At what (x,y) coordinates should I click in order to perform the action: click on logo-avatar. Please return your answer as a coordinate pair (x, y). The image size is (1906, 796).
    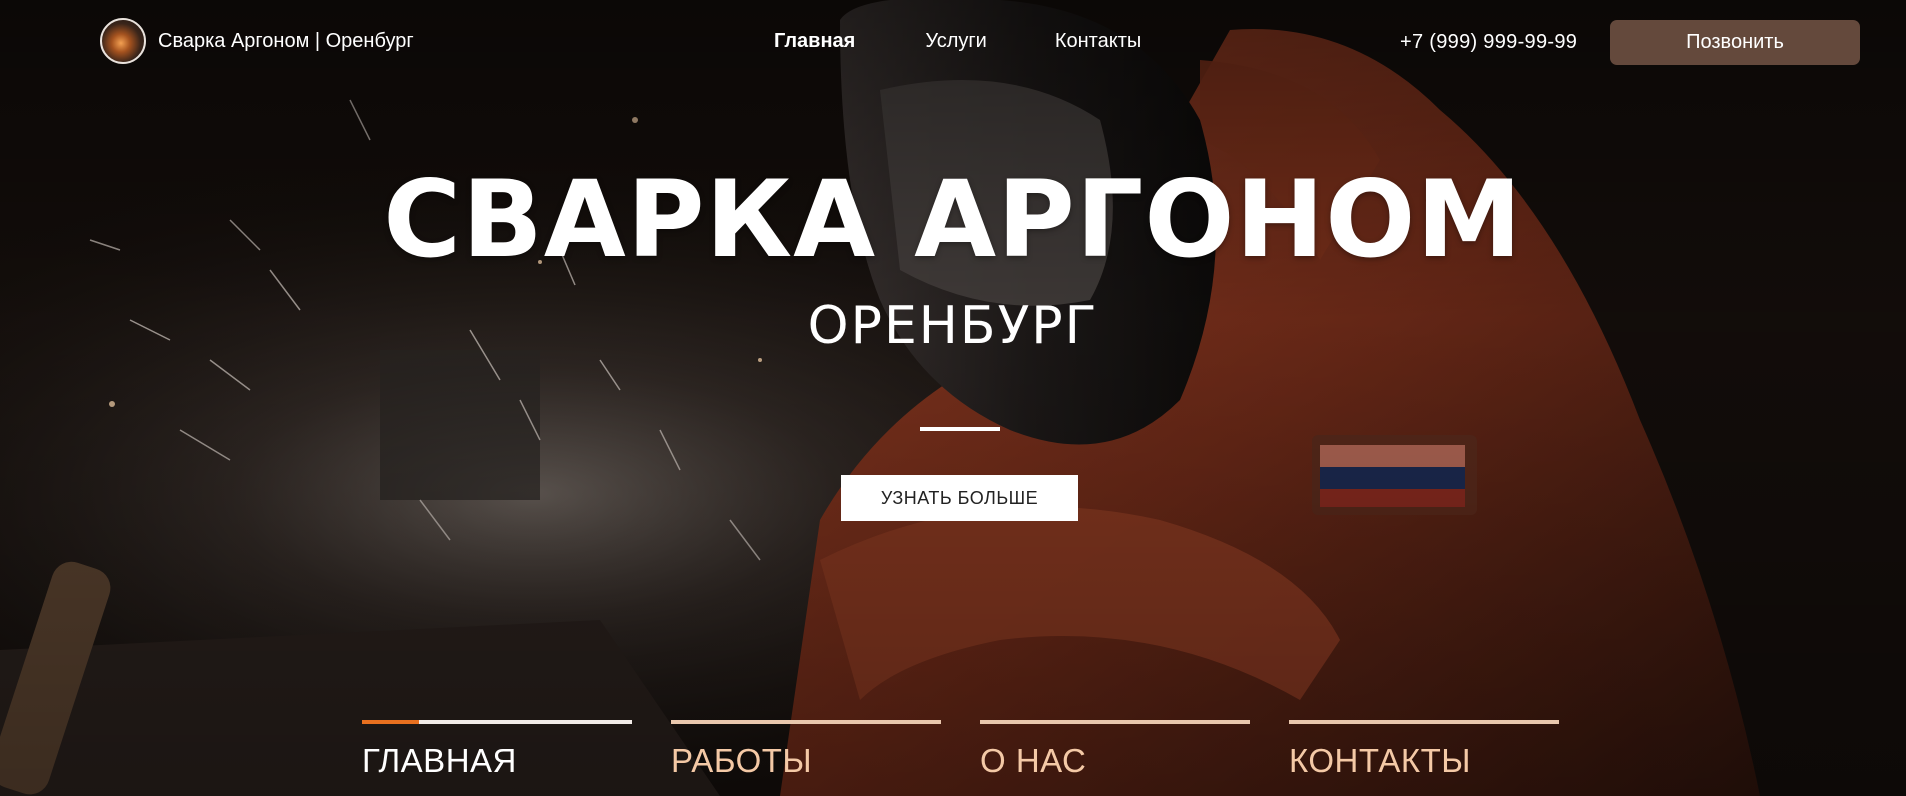
    Looking at the image, I should click on (123, 41).